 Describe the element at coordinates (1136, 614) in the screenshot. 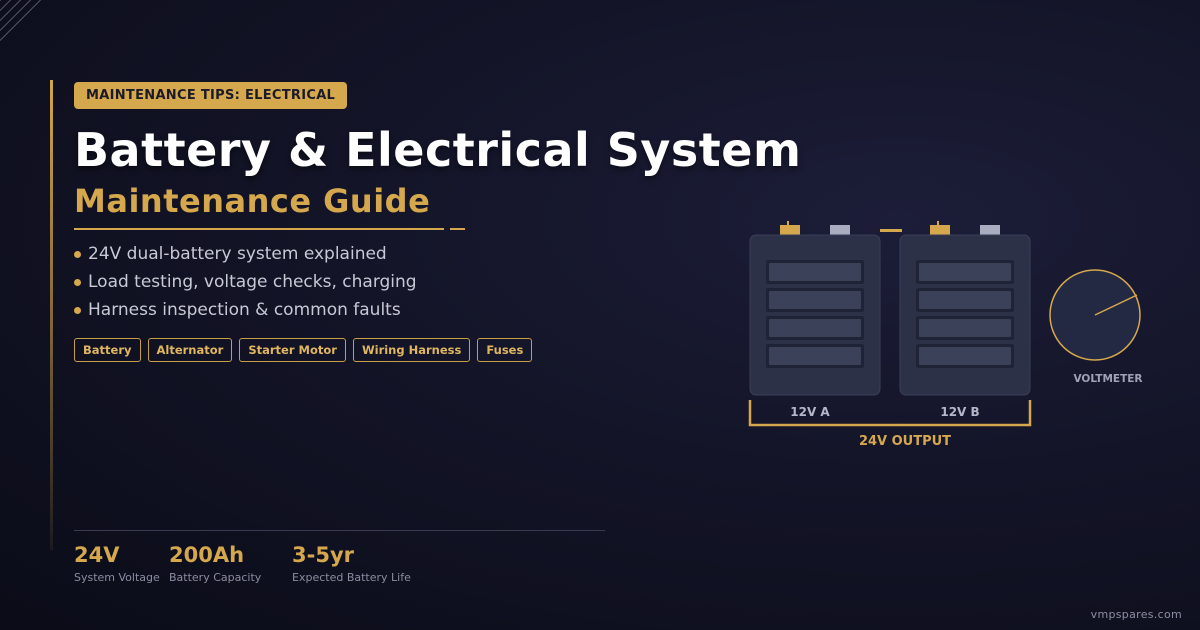

I see `brand-watermark: vmpspares.com` at that location.